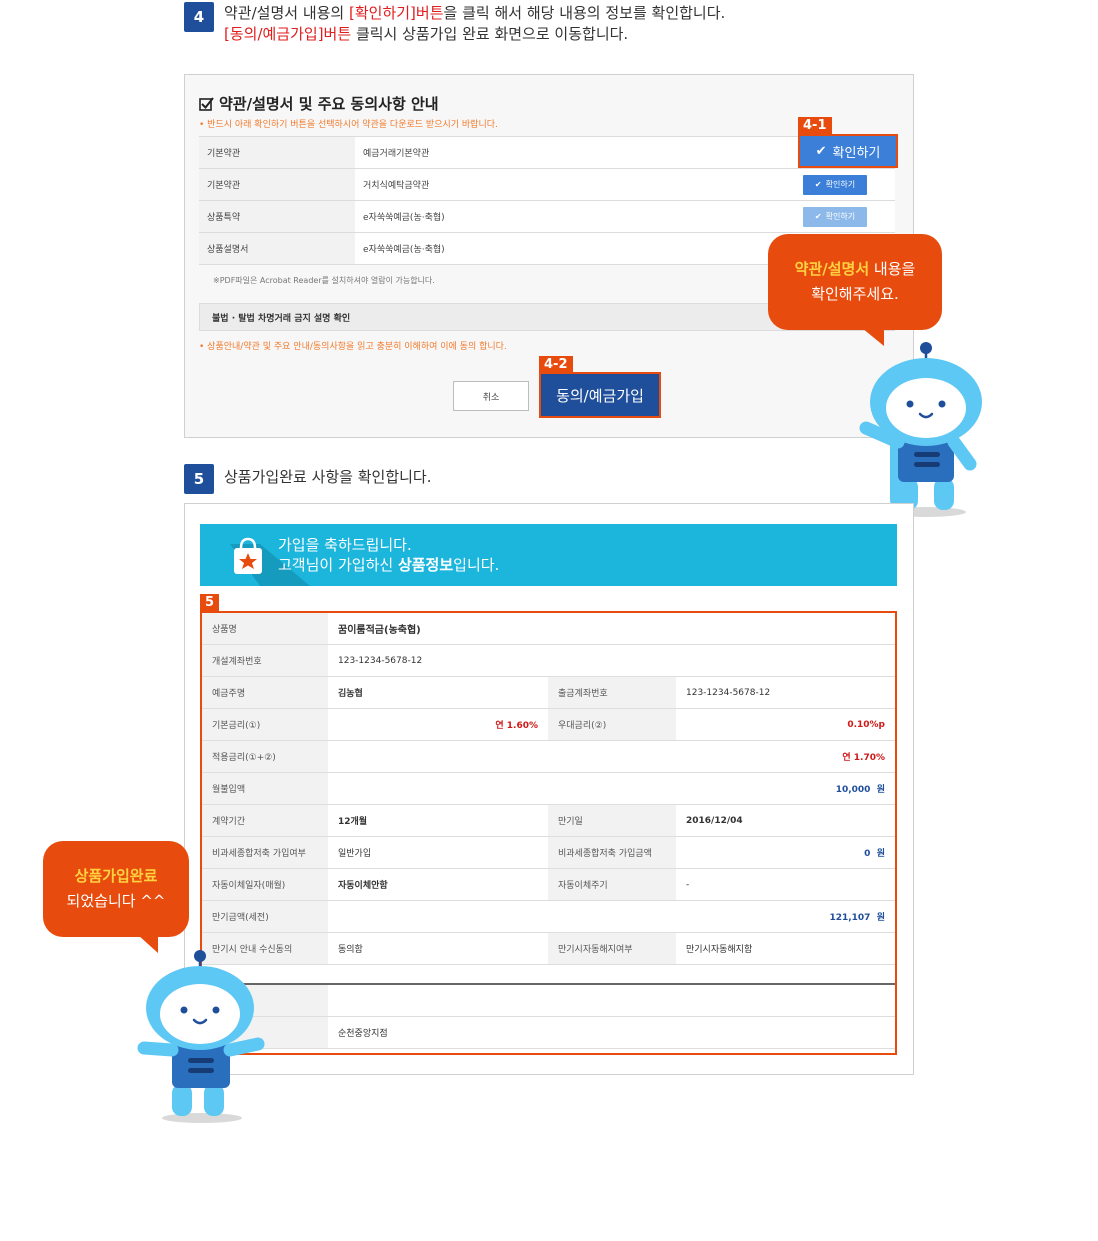 The height and width of the screenshot is (1241, 1098). Describe the element at coordinates (206, 103) in the screenshot. I see `checkbox-icon` at that location.